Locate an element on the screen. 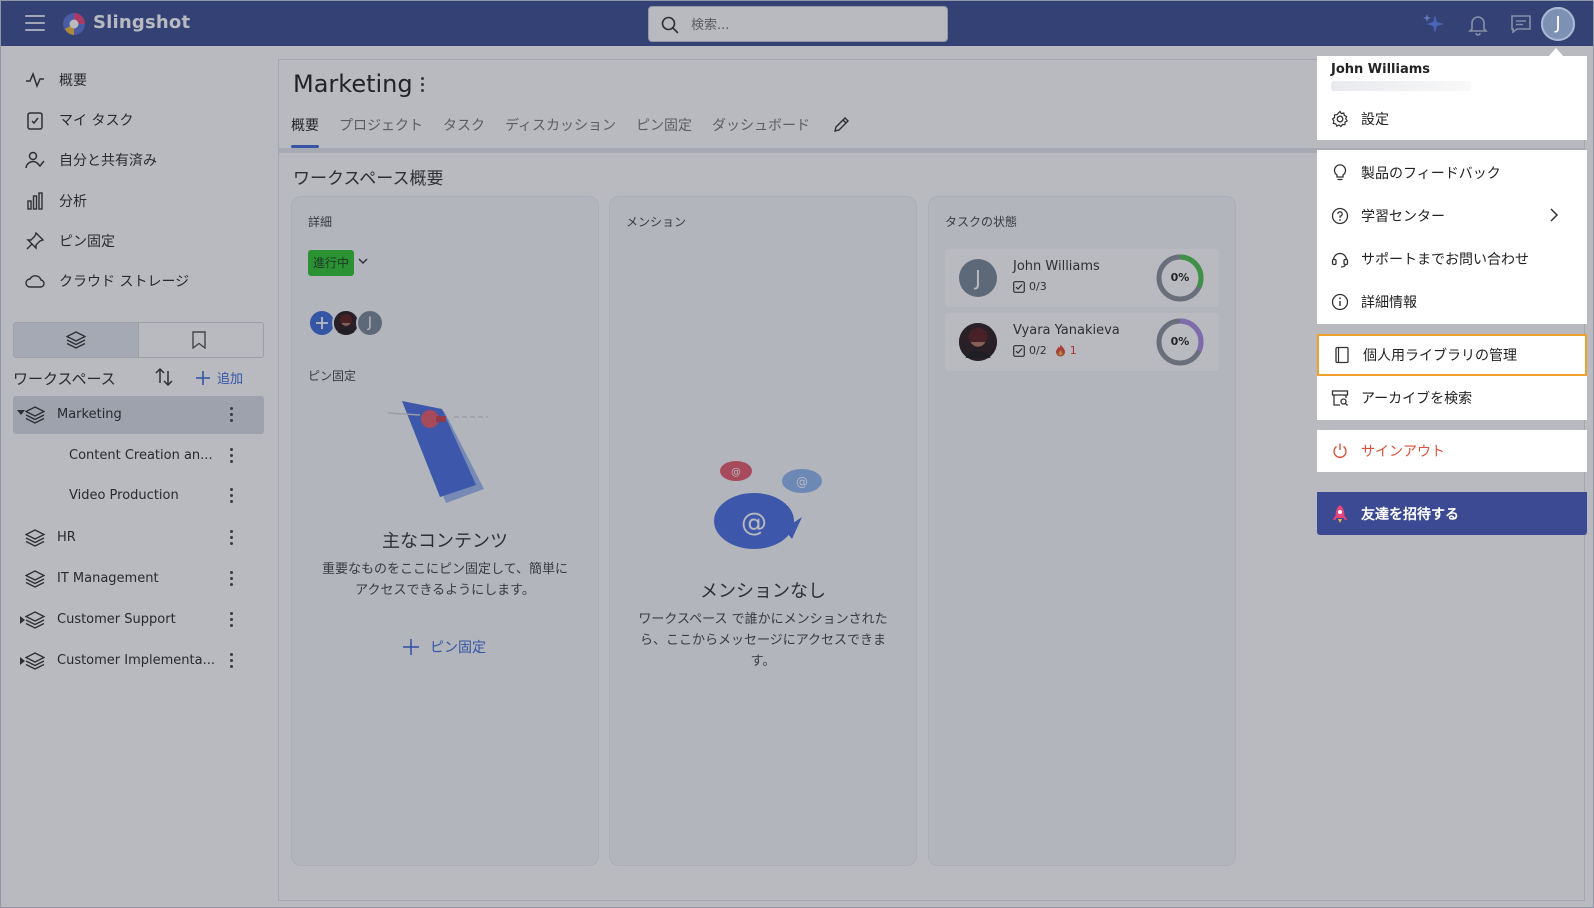 The width and height of the screenshot is (1594, 908). user-avatar-button-active: J is located at coordinates (1558, 24).